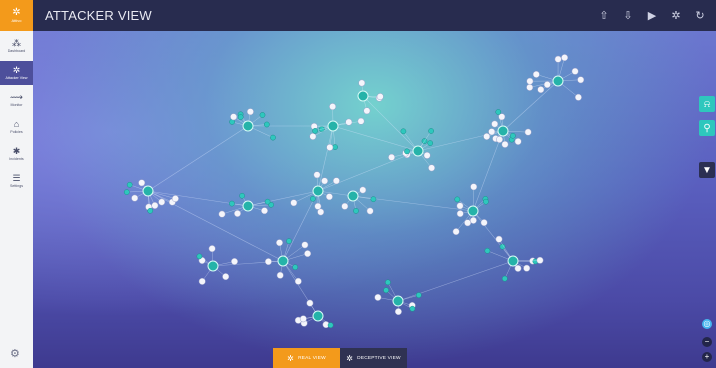 This screenshot has height=368, width=716. What do you see at coordinates (16, 132) in the screenshot?
I see `sidebar-item-label: Policies` at bounding box center [16, 132].